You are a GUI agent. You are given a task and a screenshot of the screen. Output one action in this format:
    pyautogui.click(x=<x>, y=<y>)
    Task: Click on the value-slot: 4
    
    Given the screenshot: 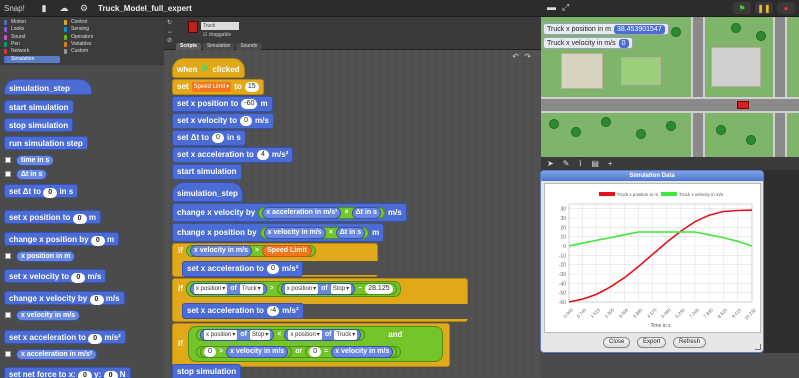 What is the action you would take?
    pyautogui.click(x=262, y=155)
    